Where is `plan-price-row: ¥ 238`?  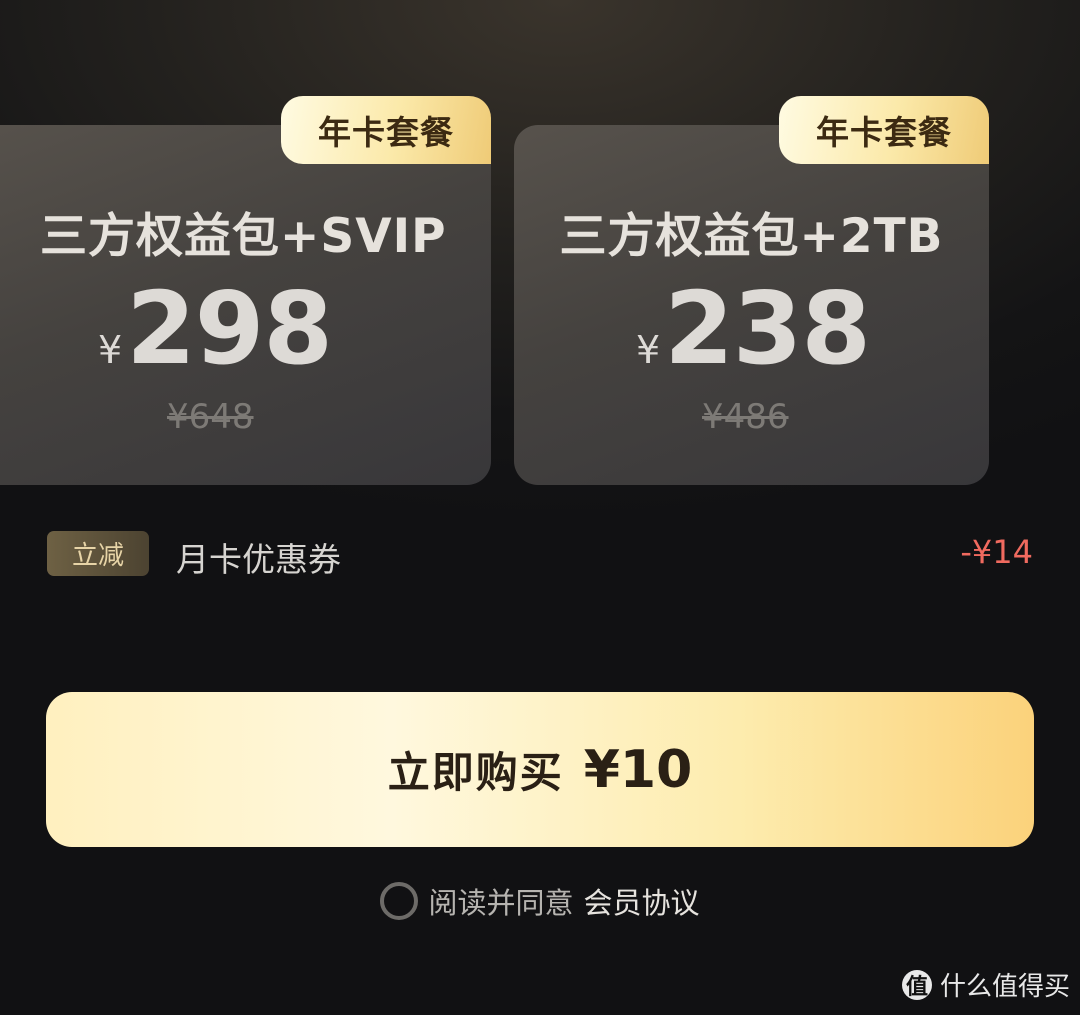
plan-price-row: ¥ 238 is located at coordinates (751, 328).